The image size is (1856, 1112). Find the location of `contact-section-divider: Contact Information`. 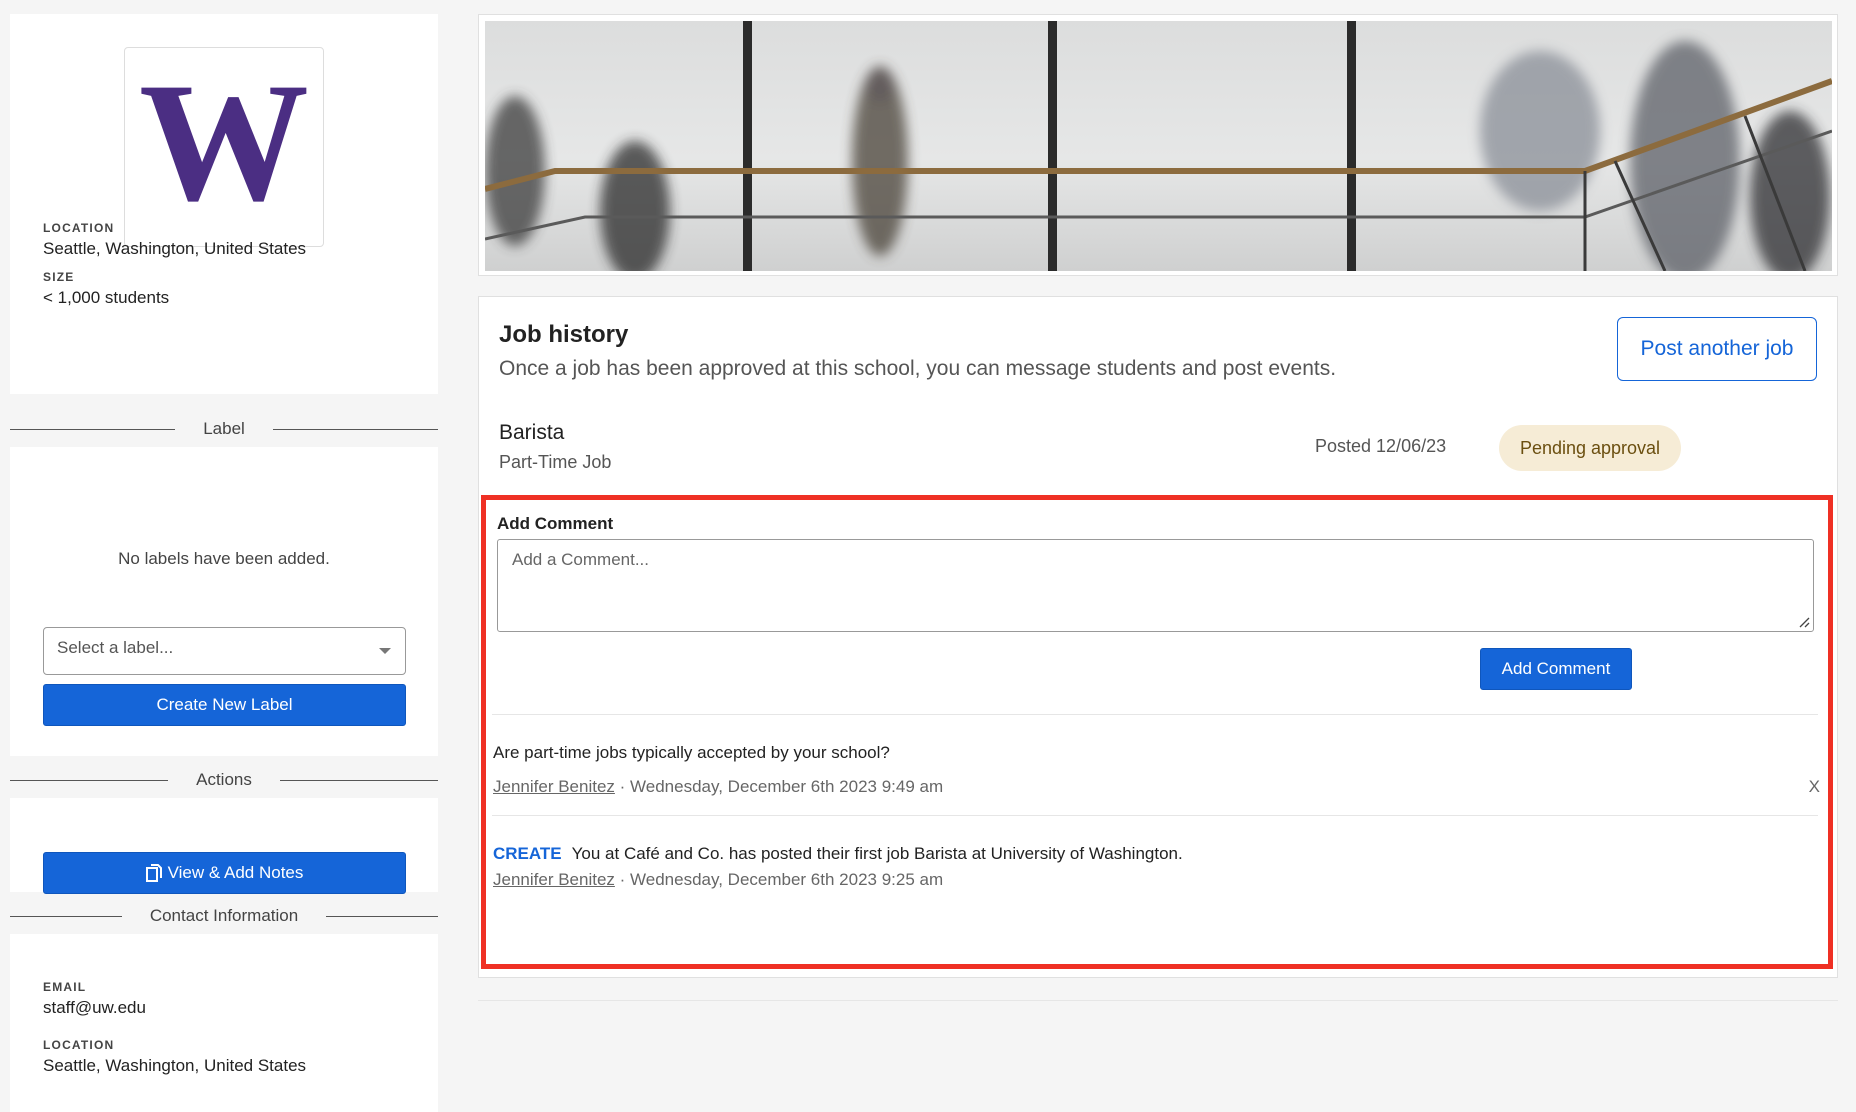

contact-section-divider: Contact Information is located at coordinates (224, 916).